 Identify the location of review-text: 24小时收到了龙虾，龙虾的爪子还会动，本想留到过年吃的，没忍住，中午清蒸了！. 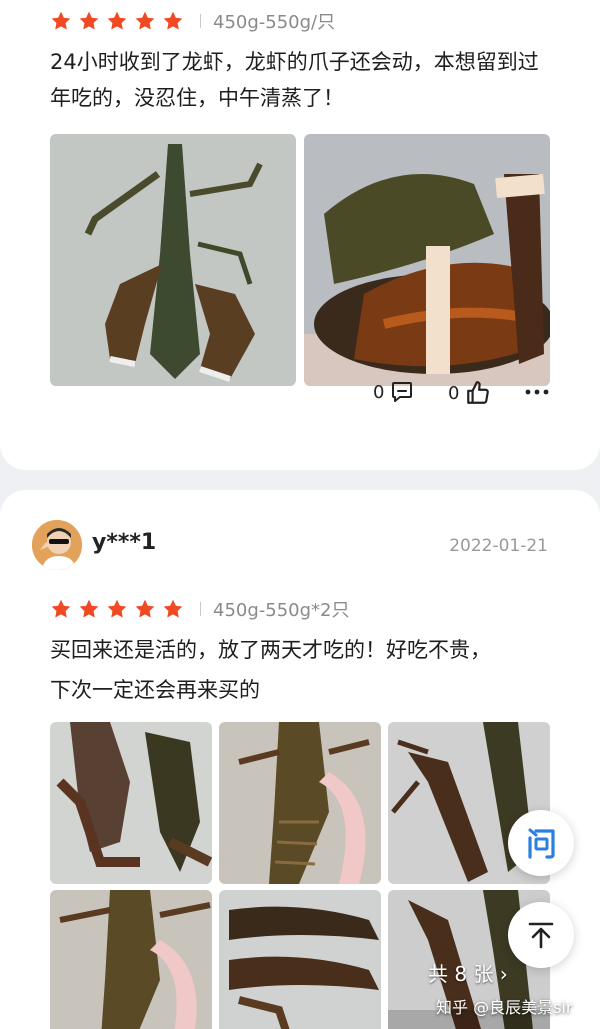
(294, 80).